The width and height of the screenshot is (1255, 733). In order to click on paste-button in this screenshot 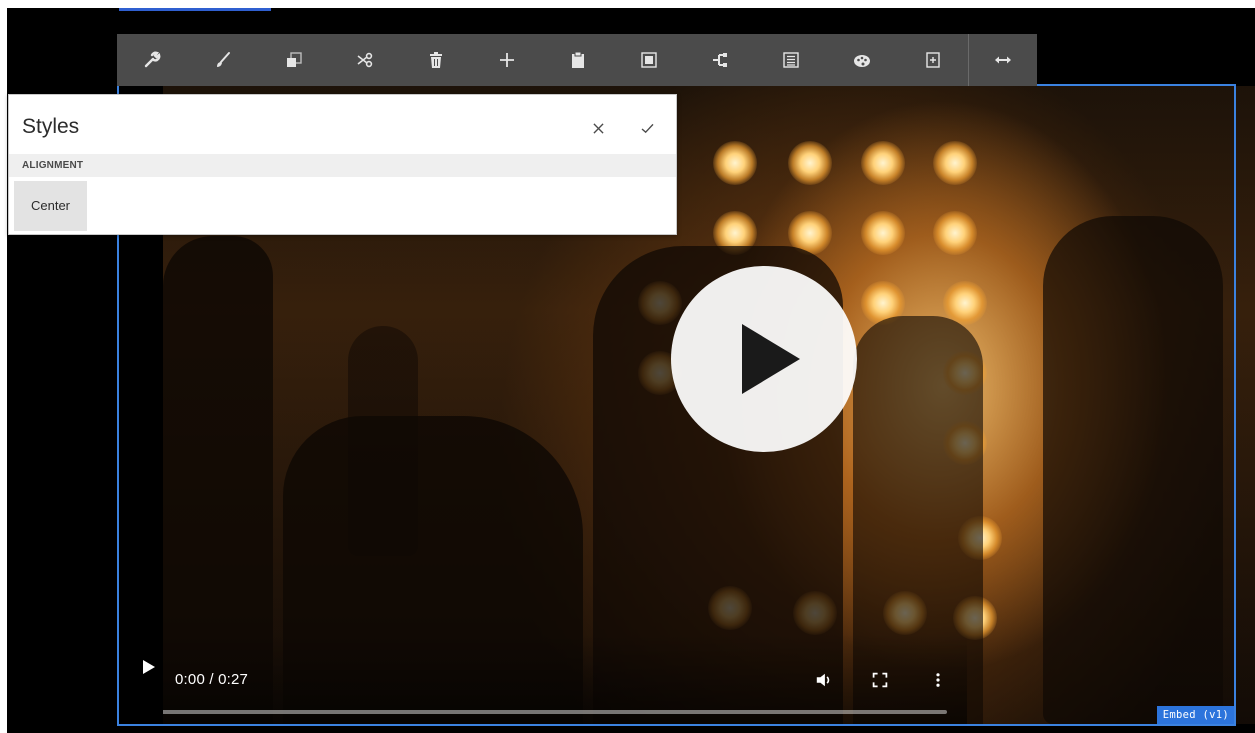, I will do `click(578, 60)`.